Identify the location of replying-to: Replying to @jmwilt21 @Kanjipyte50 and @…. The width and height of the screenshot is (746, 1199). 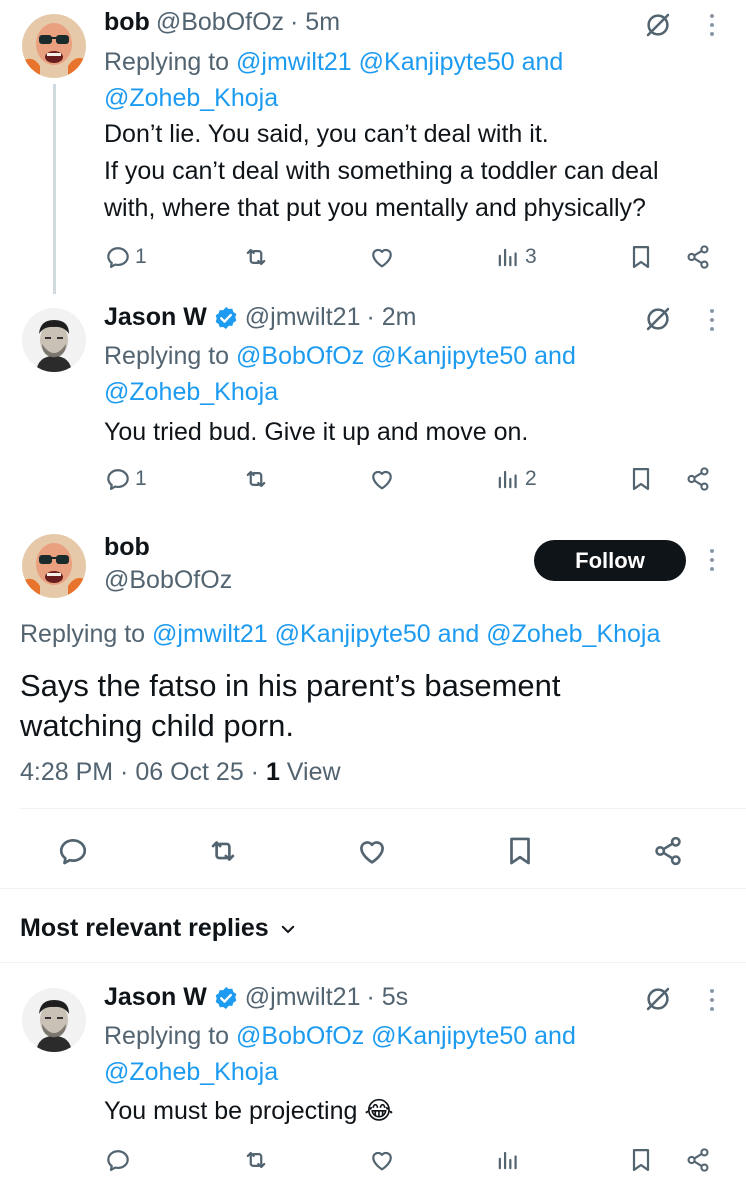
(333, 80).